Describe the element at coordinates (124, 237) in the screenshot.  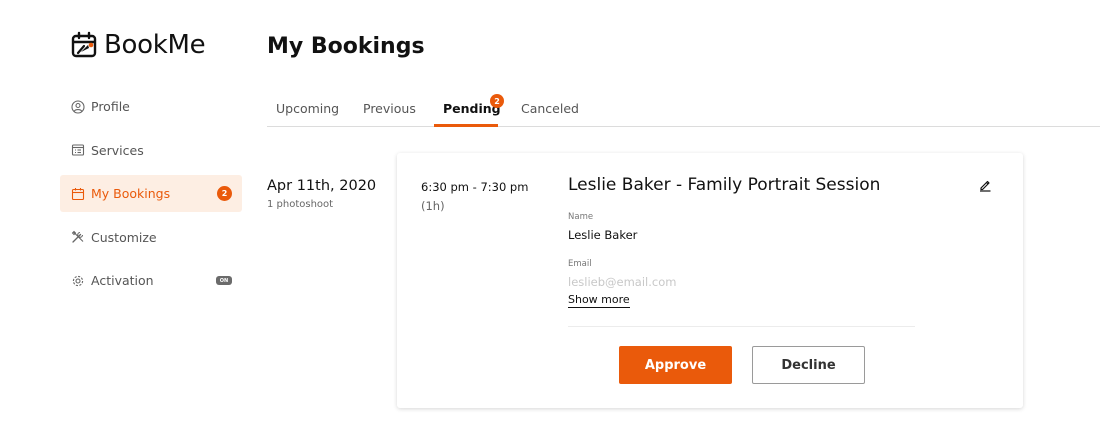
I see `sidebar-item-label: Customize` at that location.